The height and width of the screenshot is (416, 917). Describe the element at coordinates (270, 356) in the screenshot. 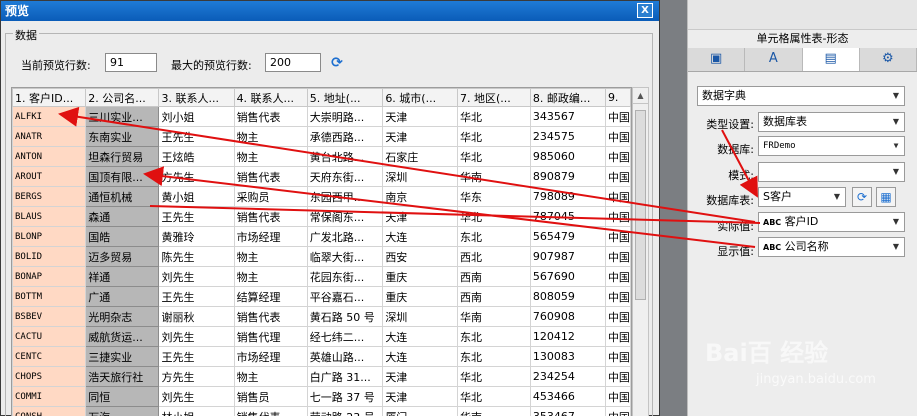

I see `table-cell: 市场经理` at that location.